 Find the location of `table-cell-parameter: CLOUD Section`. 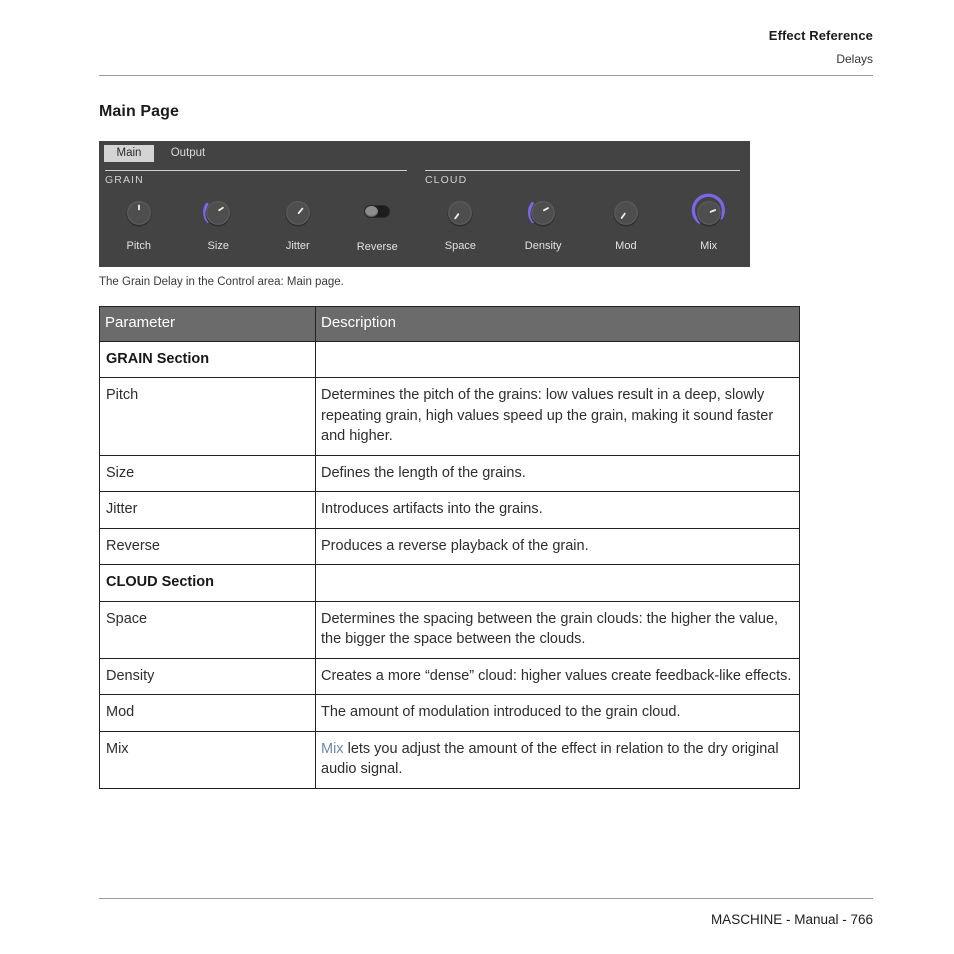

table-cell-parameter: CLOUD Section is located at coordinates (207, 583).